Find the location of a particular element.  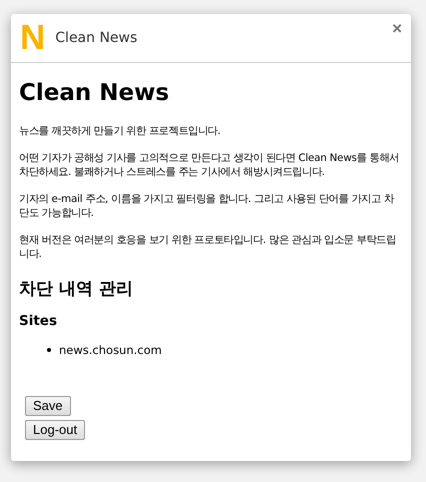

paragraph: 기자의 e-mail 주소, 이름을 가지고 필터링을 합니다. 그리고 사용된 단어를 가지고 차단도 가능합니다. is located at coordinates (207, 206).